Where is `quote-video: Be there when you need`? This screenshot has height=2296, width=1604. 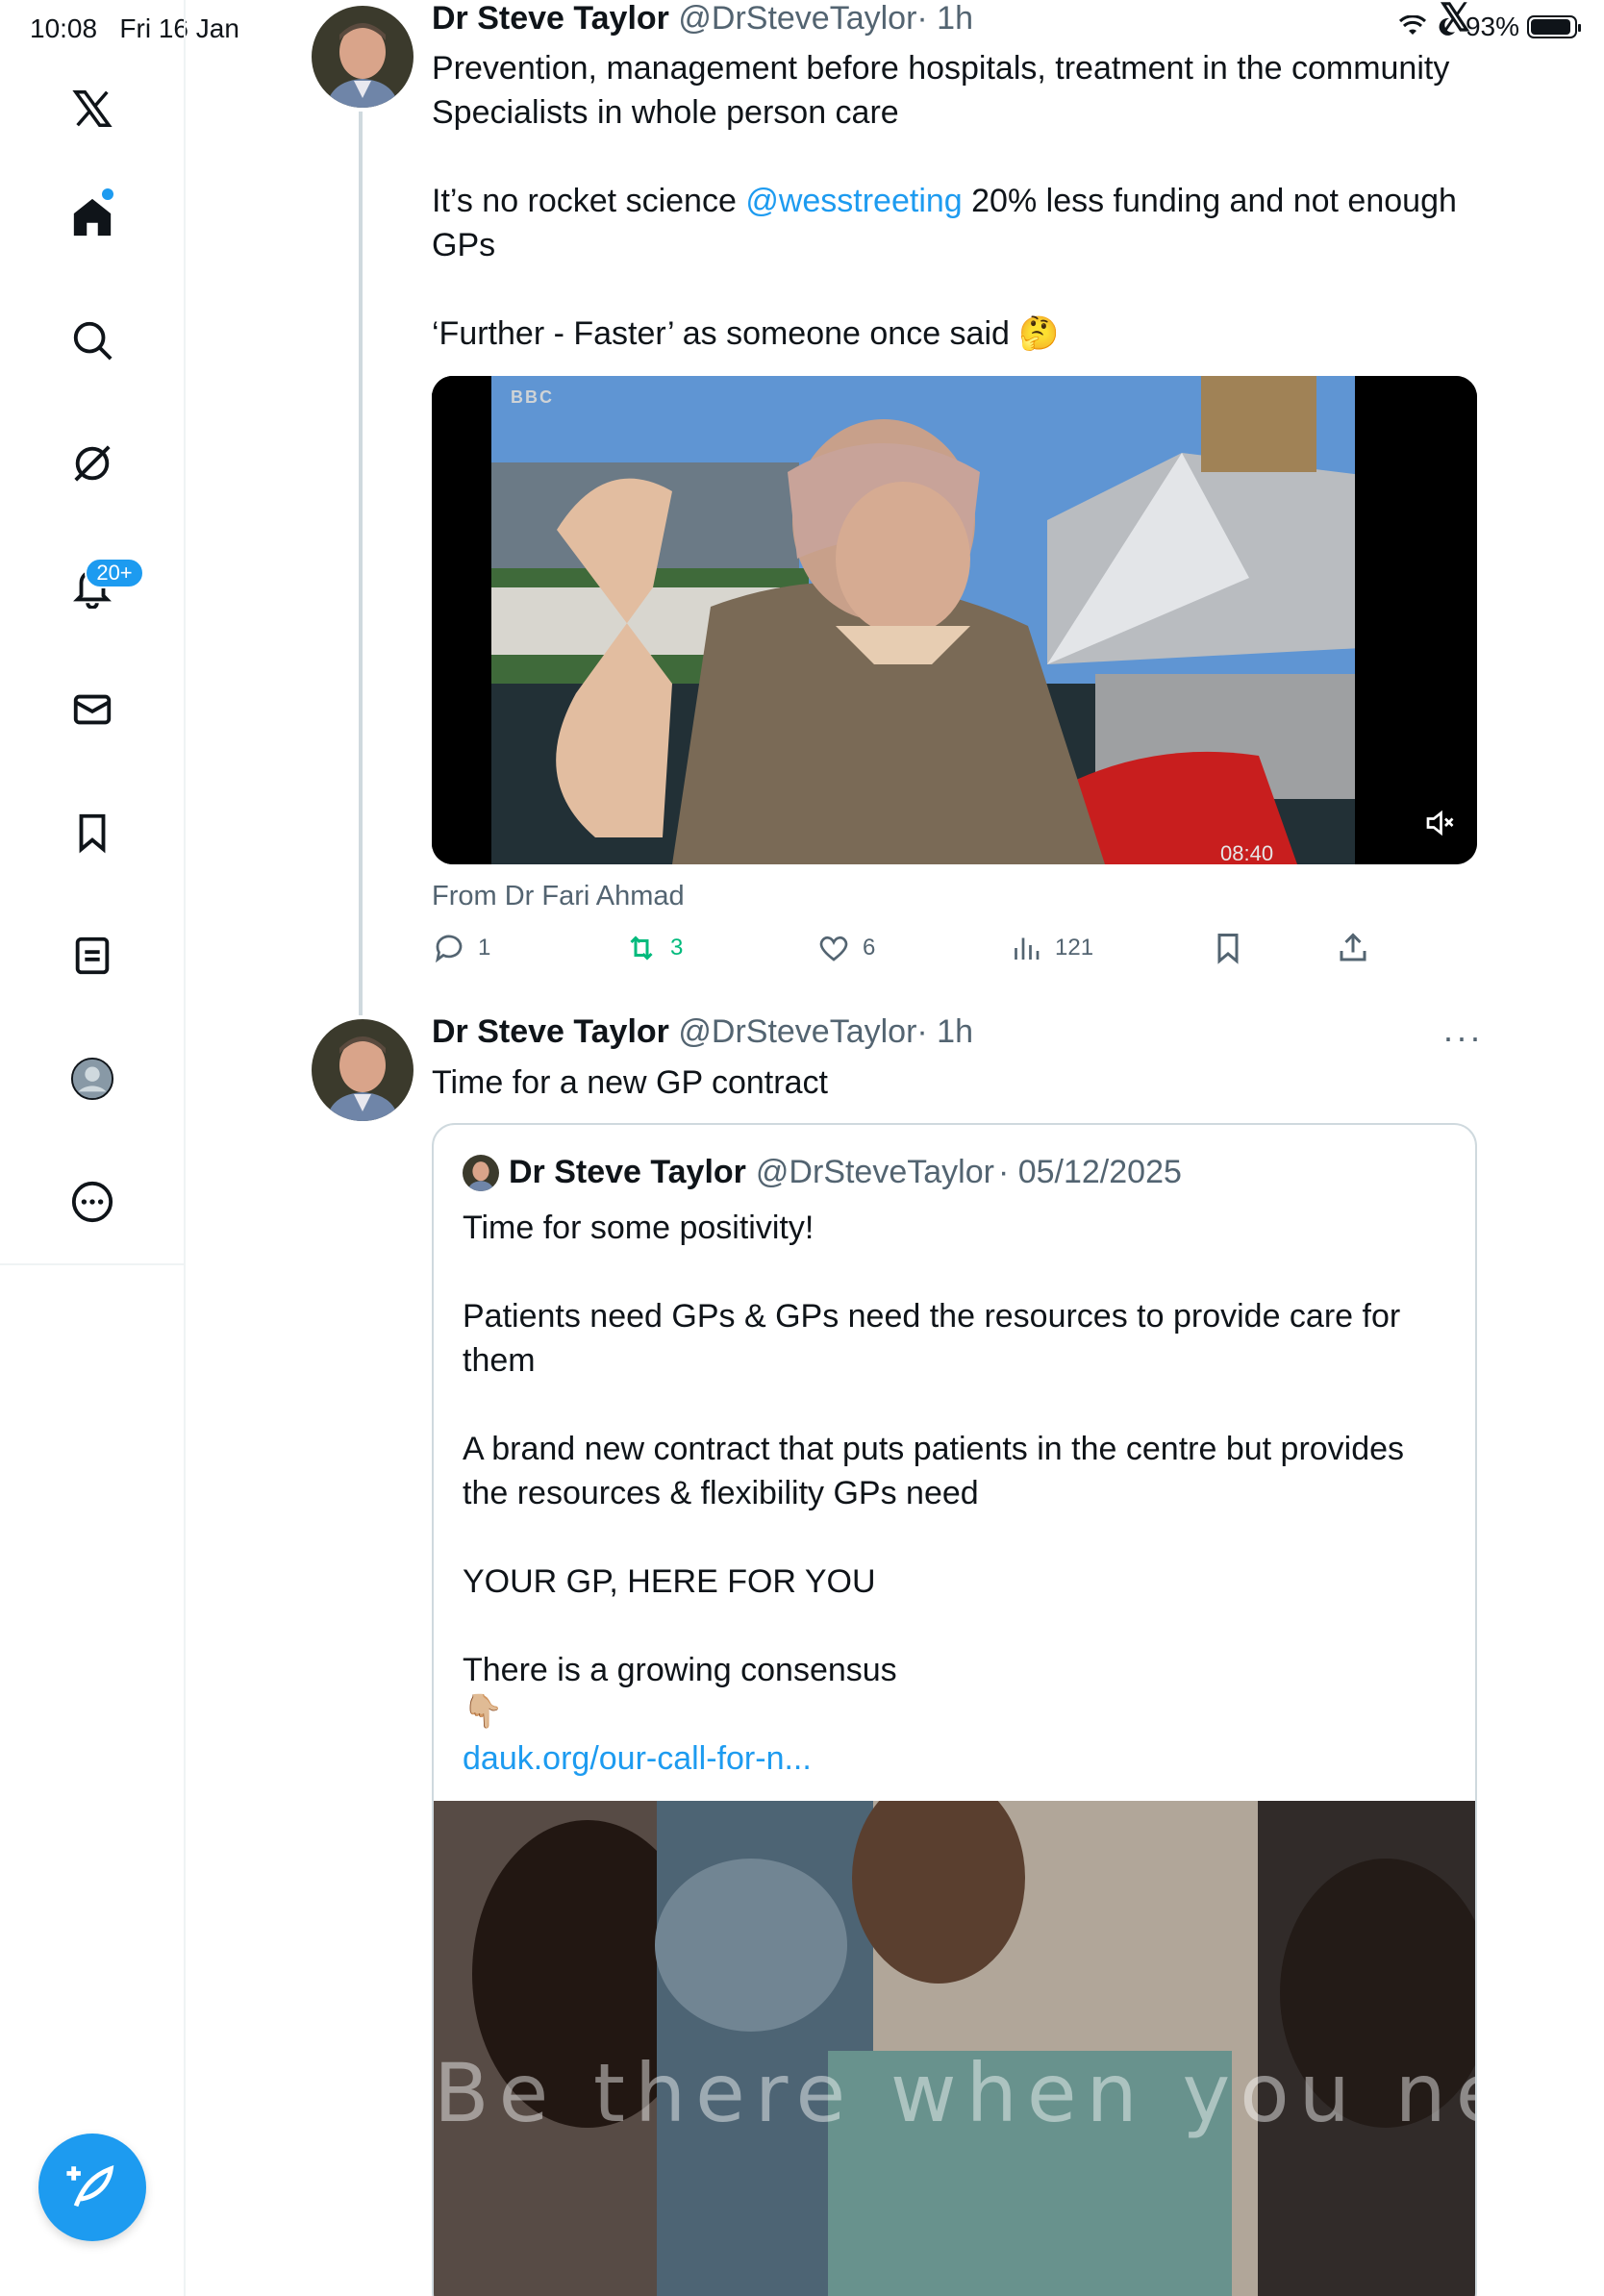
quote-video: Be there when you need is located at coordinates (954, 2048).